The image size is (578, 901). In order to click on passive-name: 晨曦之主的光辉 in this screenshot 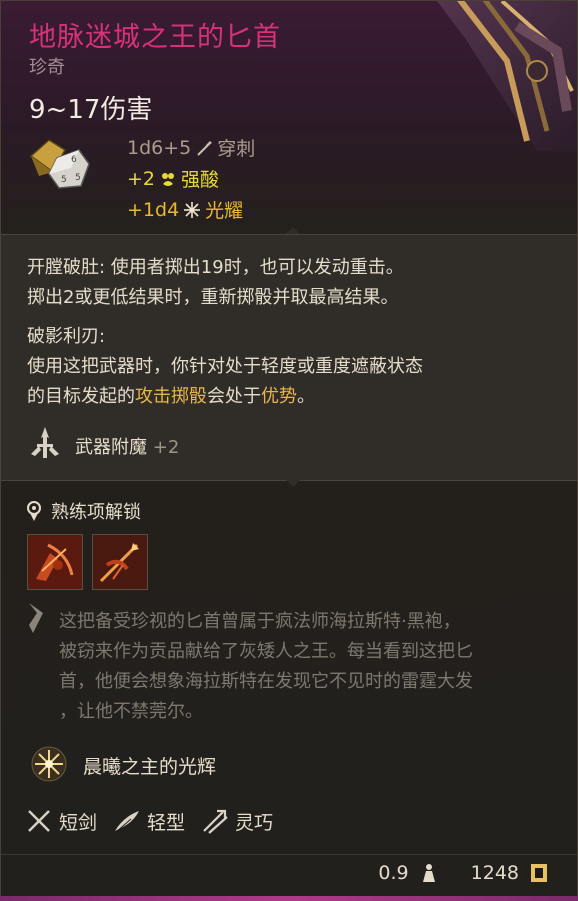, I will do `click(149, 765)`.